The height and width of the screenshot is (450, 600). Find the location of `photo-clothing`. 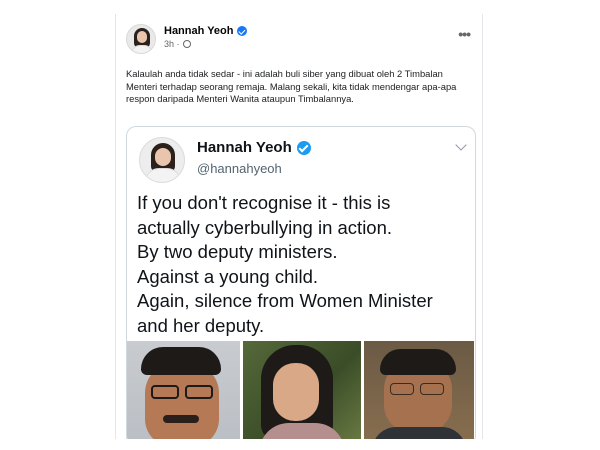

photo-clothing is located at coordinates (419, 433).